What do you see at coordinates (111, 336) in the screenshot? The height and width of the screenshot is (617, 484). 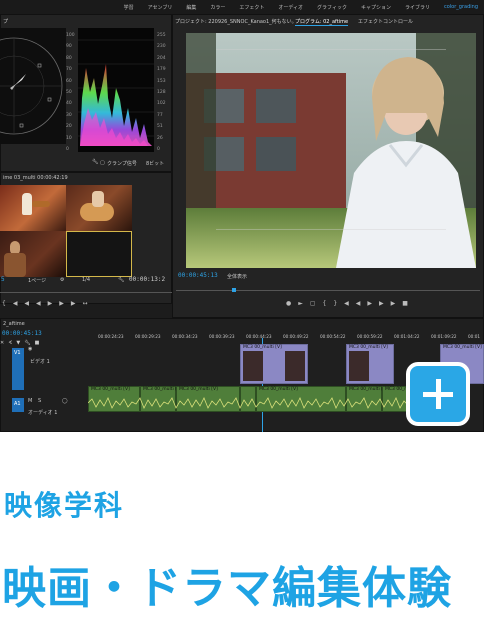 I see `ruler-tick: 00:00:24:23` at bounding box center [111, 336].